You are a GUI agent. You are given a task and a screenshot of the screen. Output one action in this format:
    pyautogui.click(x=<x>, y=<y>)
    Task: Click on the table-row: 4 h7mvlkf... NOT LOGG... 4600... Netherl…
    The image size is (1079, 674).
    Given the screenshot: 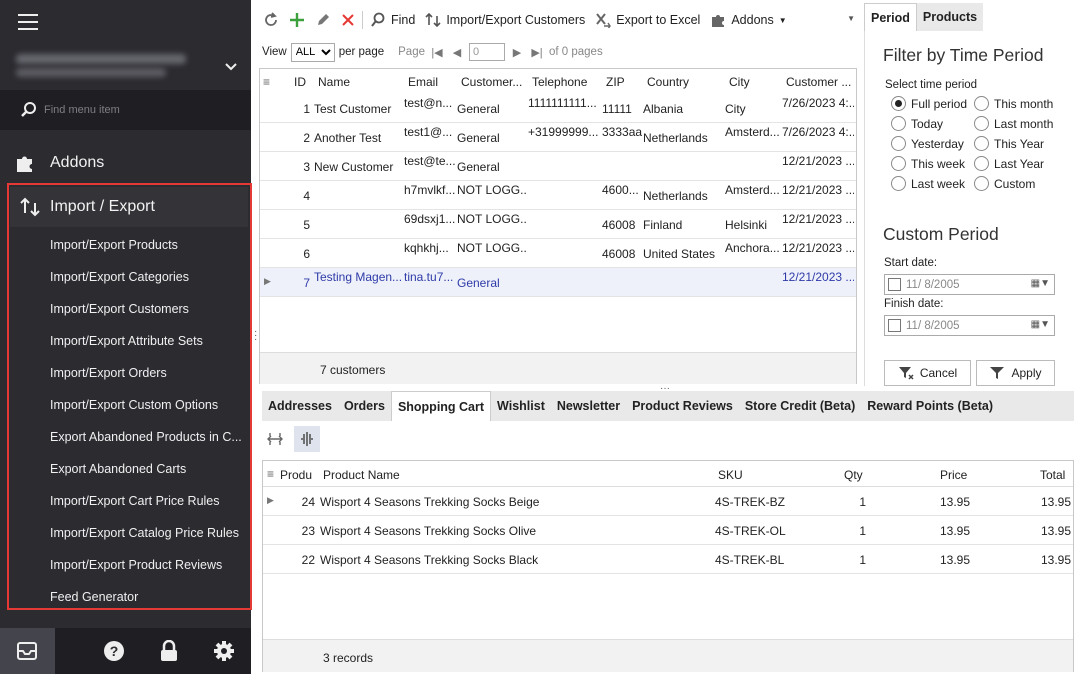 What is the action you would take?
    pyautogui.click(x=558, y=195)
    